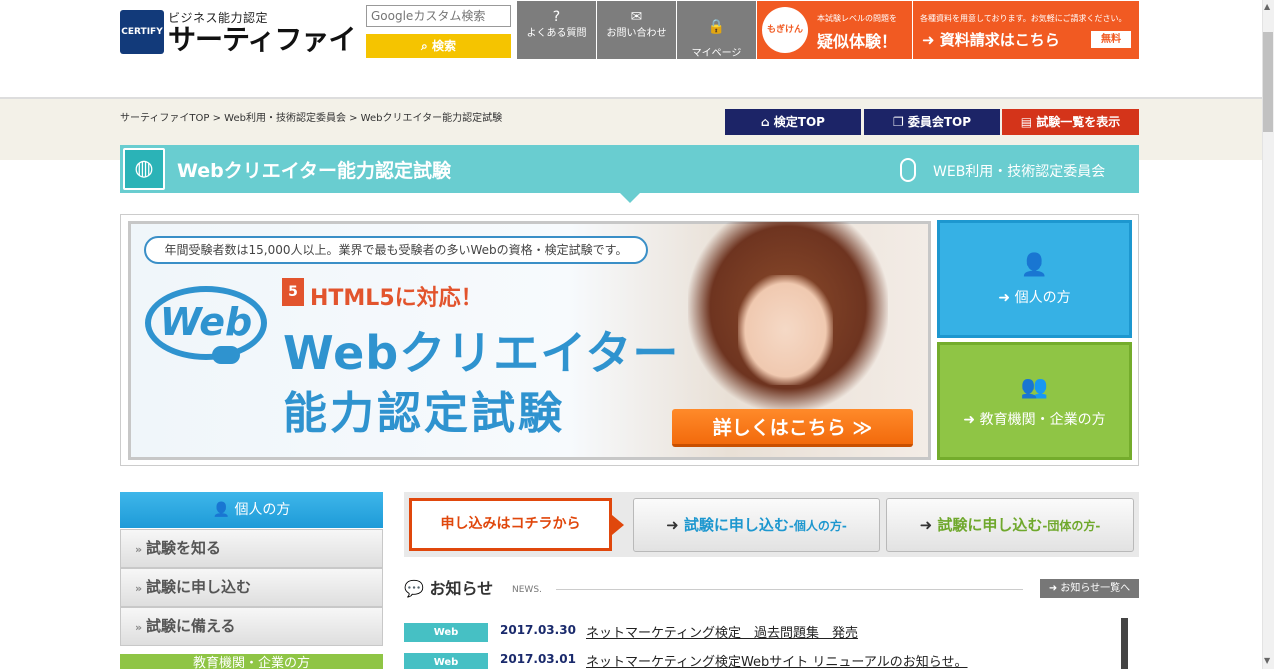 Image resolution: width=1274 pixels, height=669 pixels. Describe the element at coordinates (716, 36) in the screenshot. I see `mypage-login-button: 🔒 マイページ ログイン` at that location.